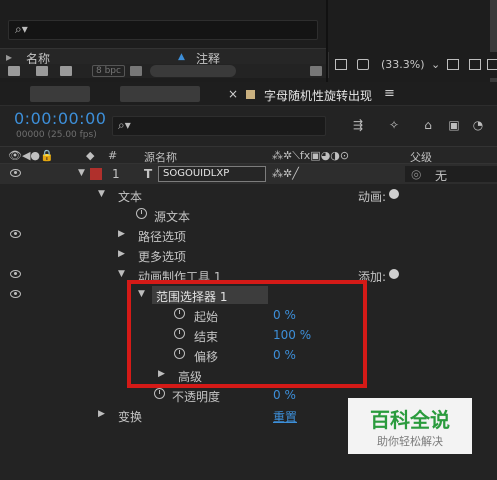 This screenshot has height=480, width=497. I want to click on layer-label-color, so click(96, 174).